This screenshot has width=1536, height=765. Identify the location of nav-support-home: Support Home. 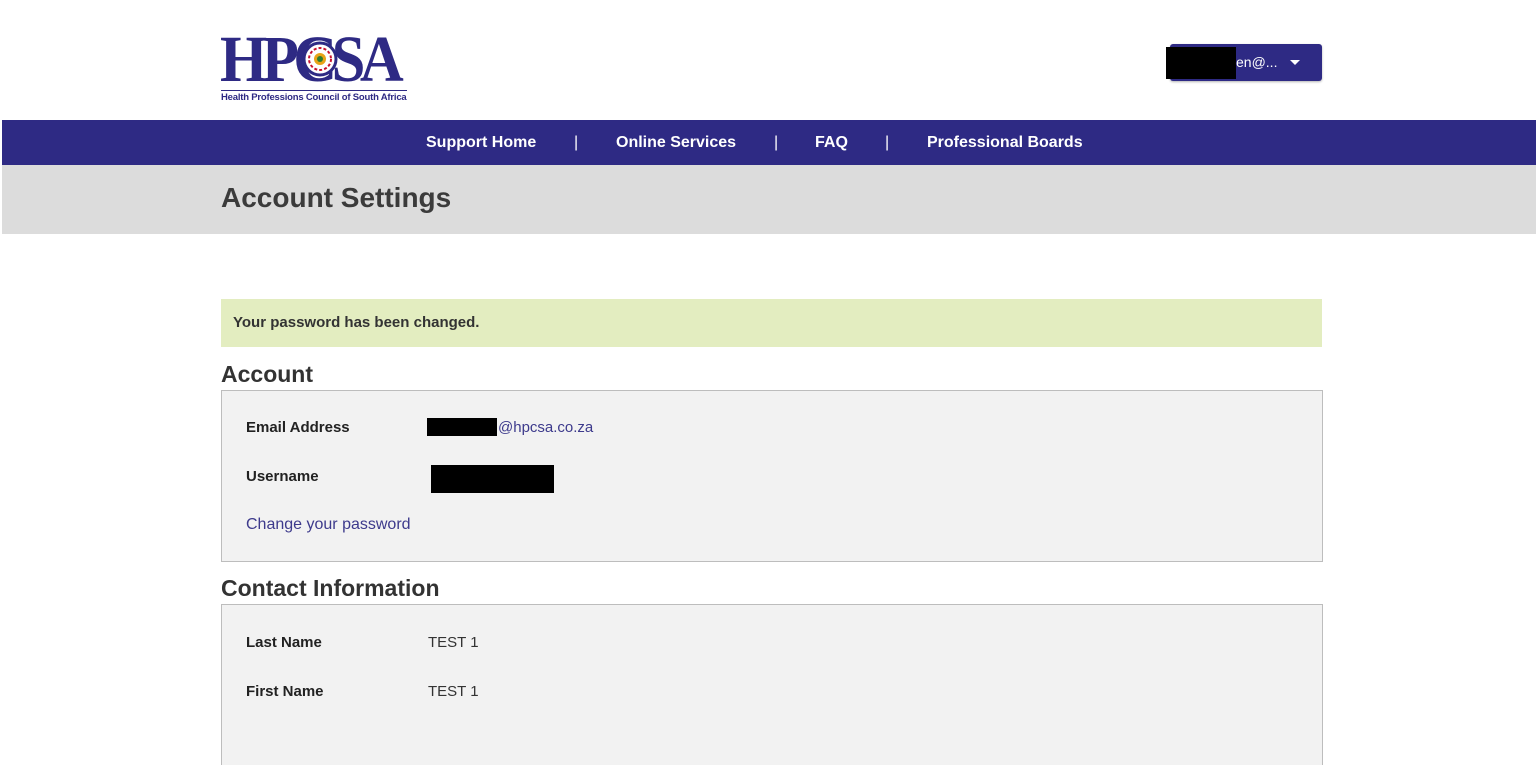
(481, 142).